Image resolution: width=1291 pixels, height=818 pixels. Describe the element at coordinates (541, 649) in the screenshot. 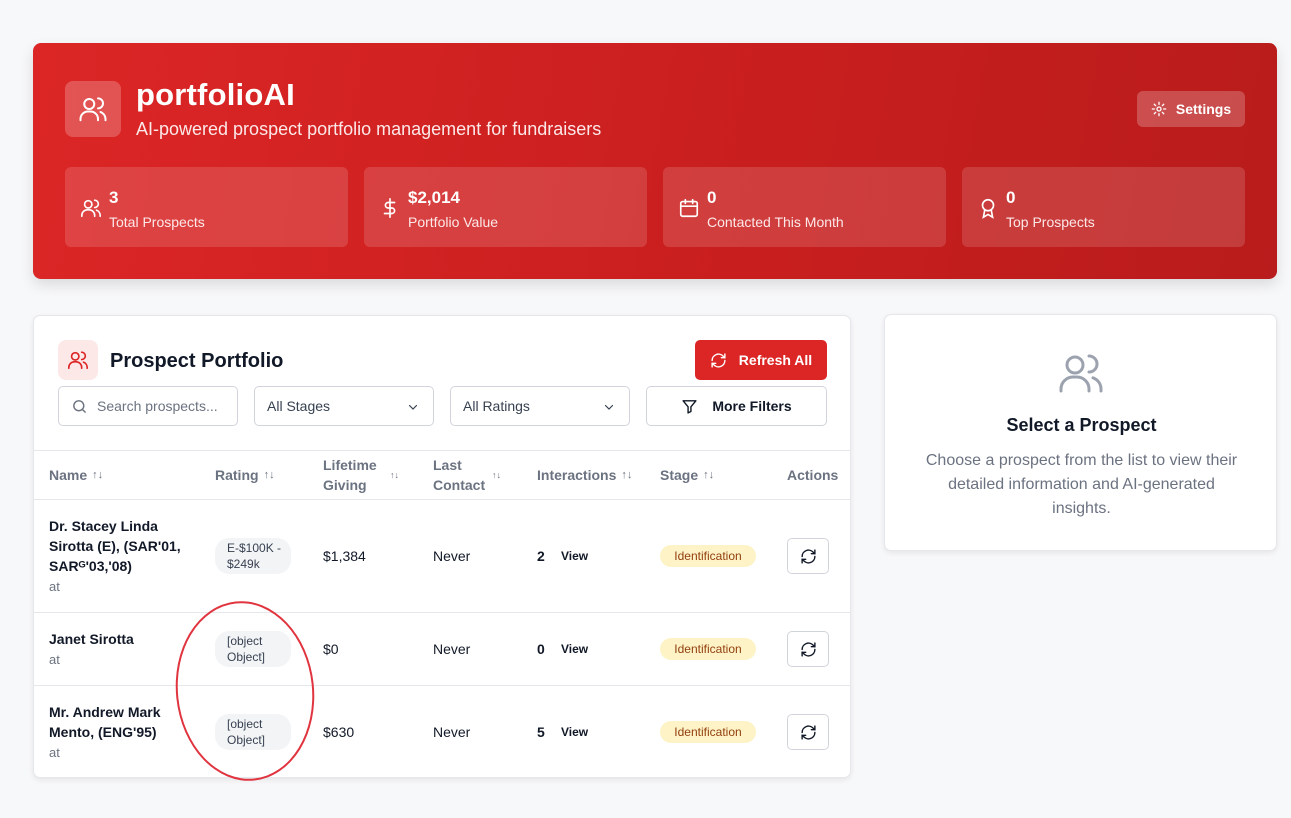

I see `interaction-count: 0` at that location.